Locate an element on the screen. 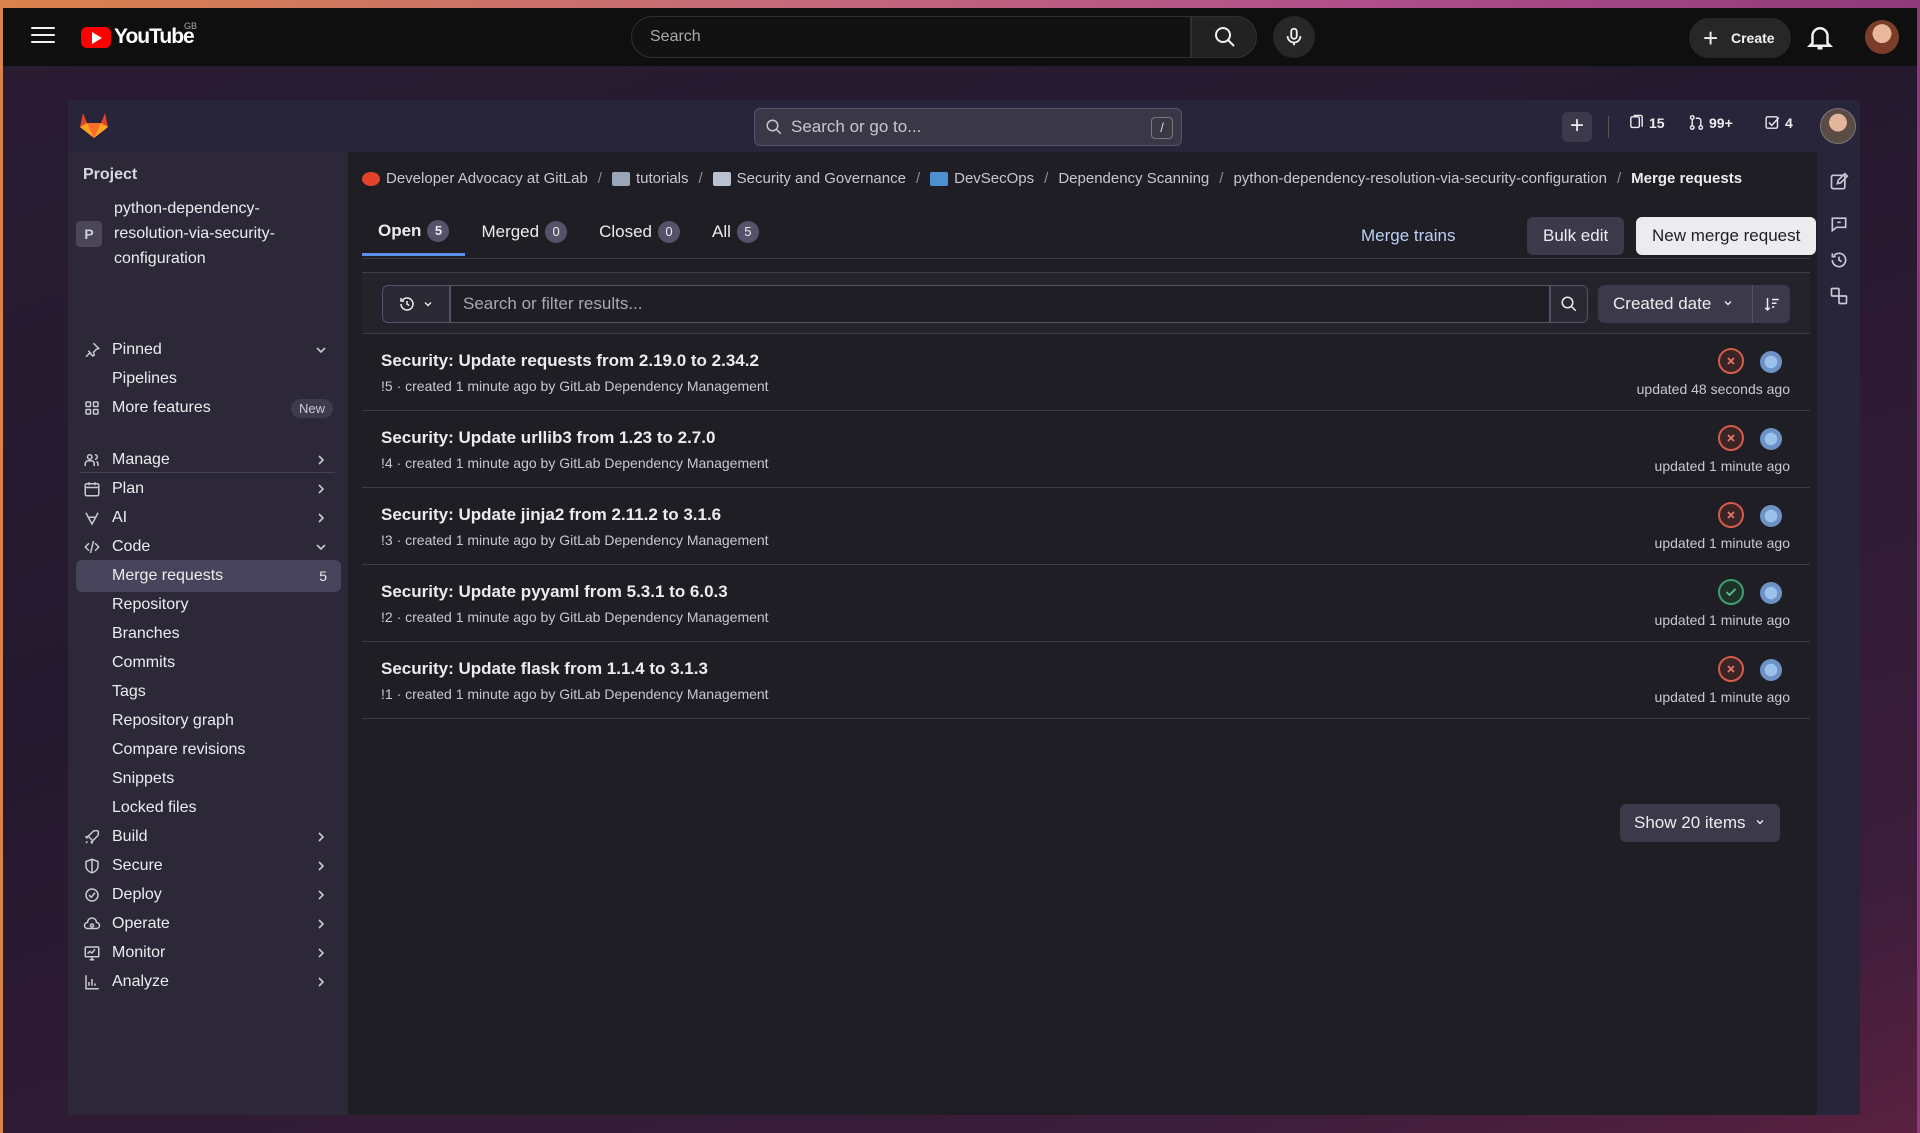 The width and height of the screenshot is (1920, 1133). sidebar-item-plan: Plan is located at coordinates (208, 489).